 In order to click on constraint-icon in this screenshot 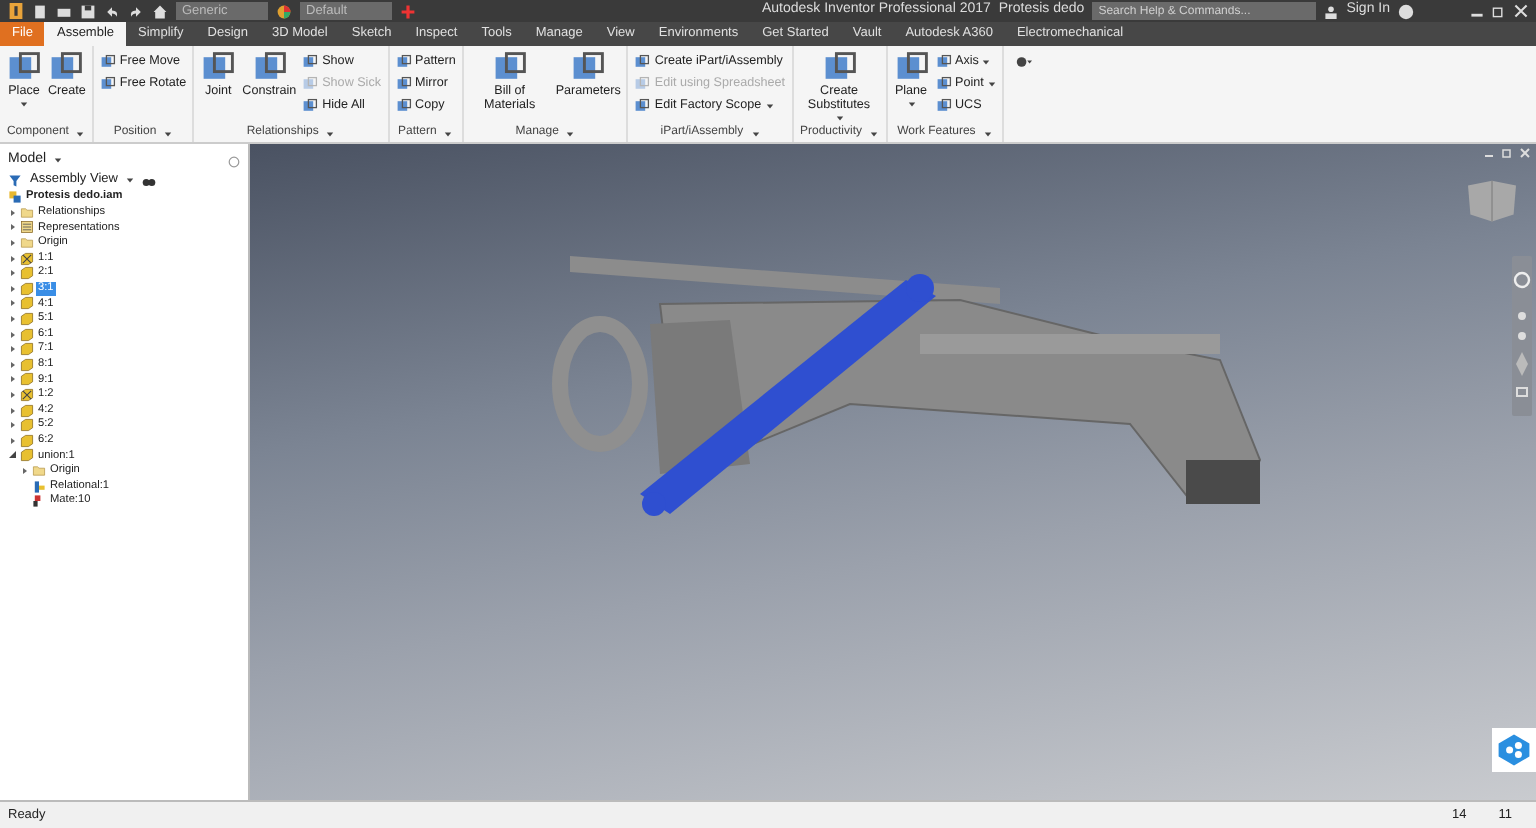, I will do `click(39, 501)`.